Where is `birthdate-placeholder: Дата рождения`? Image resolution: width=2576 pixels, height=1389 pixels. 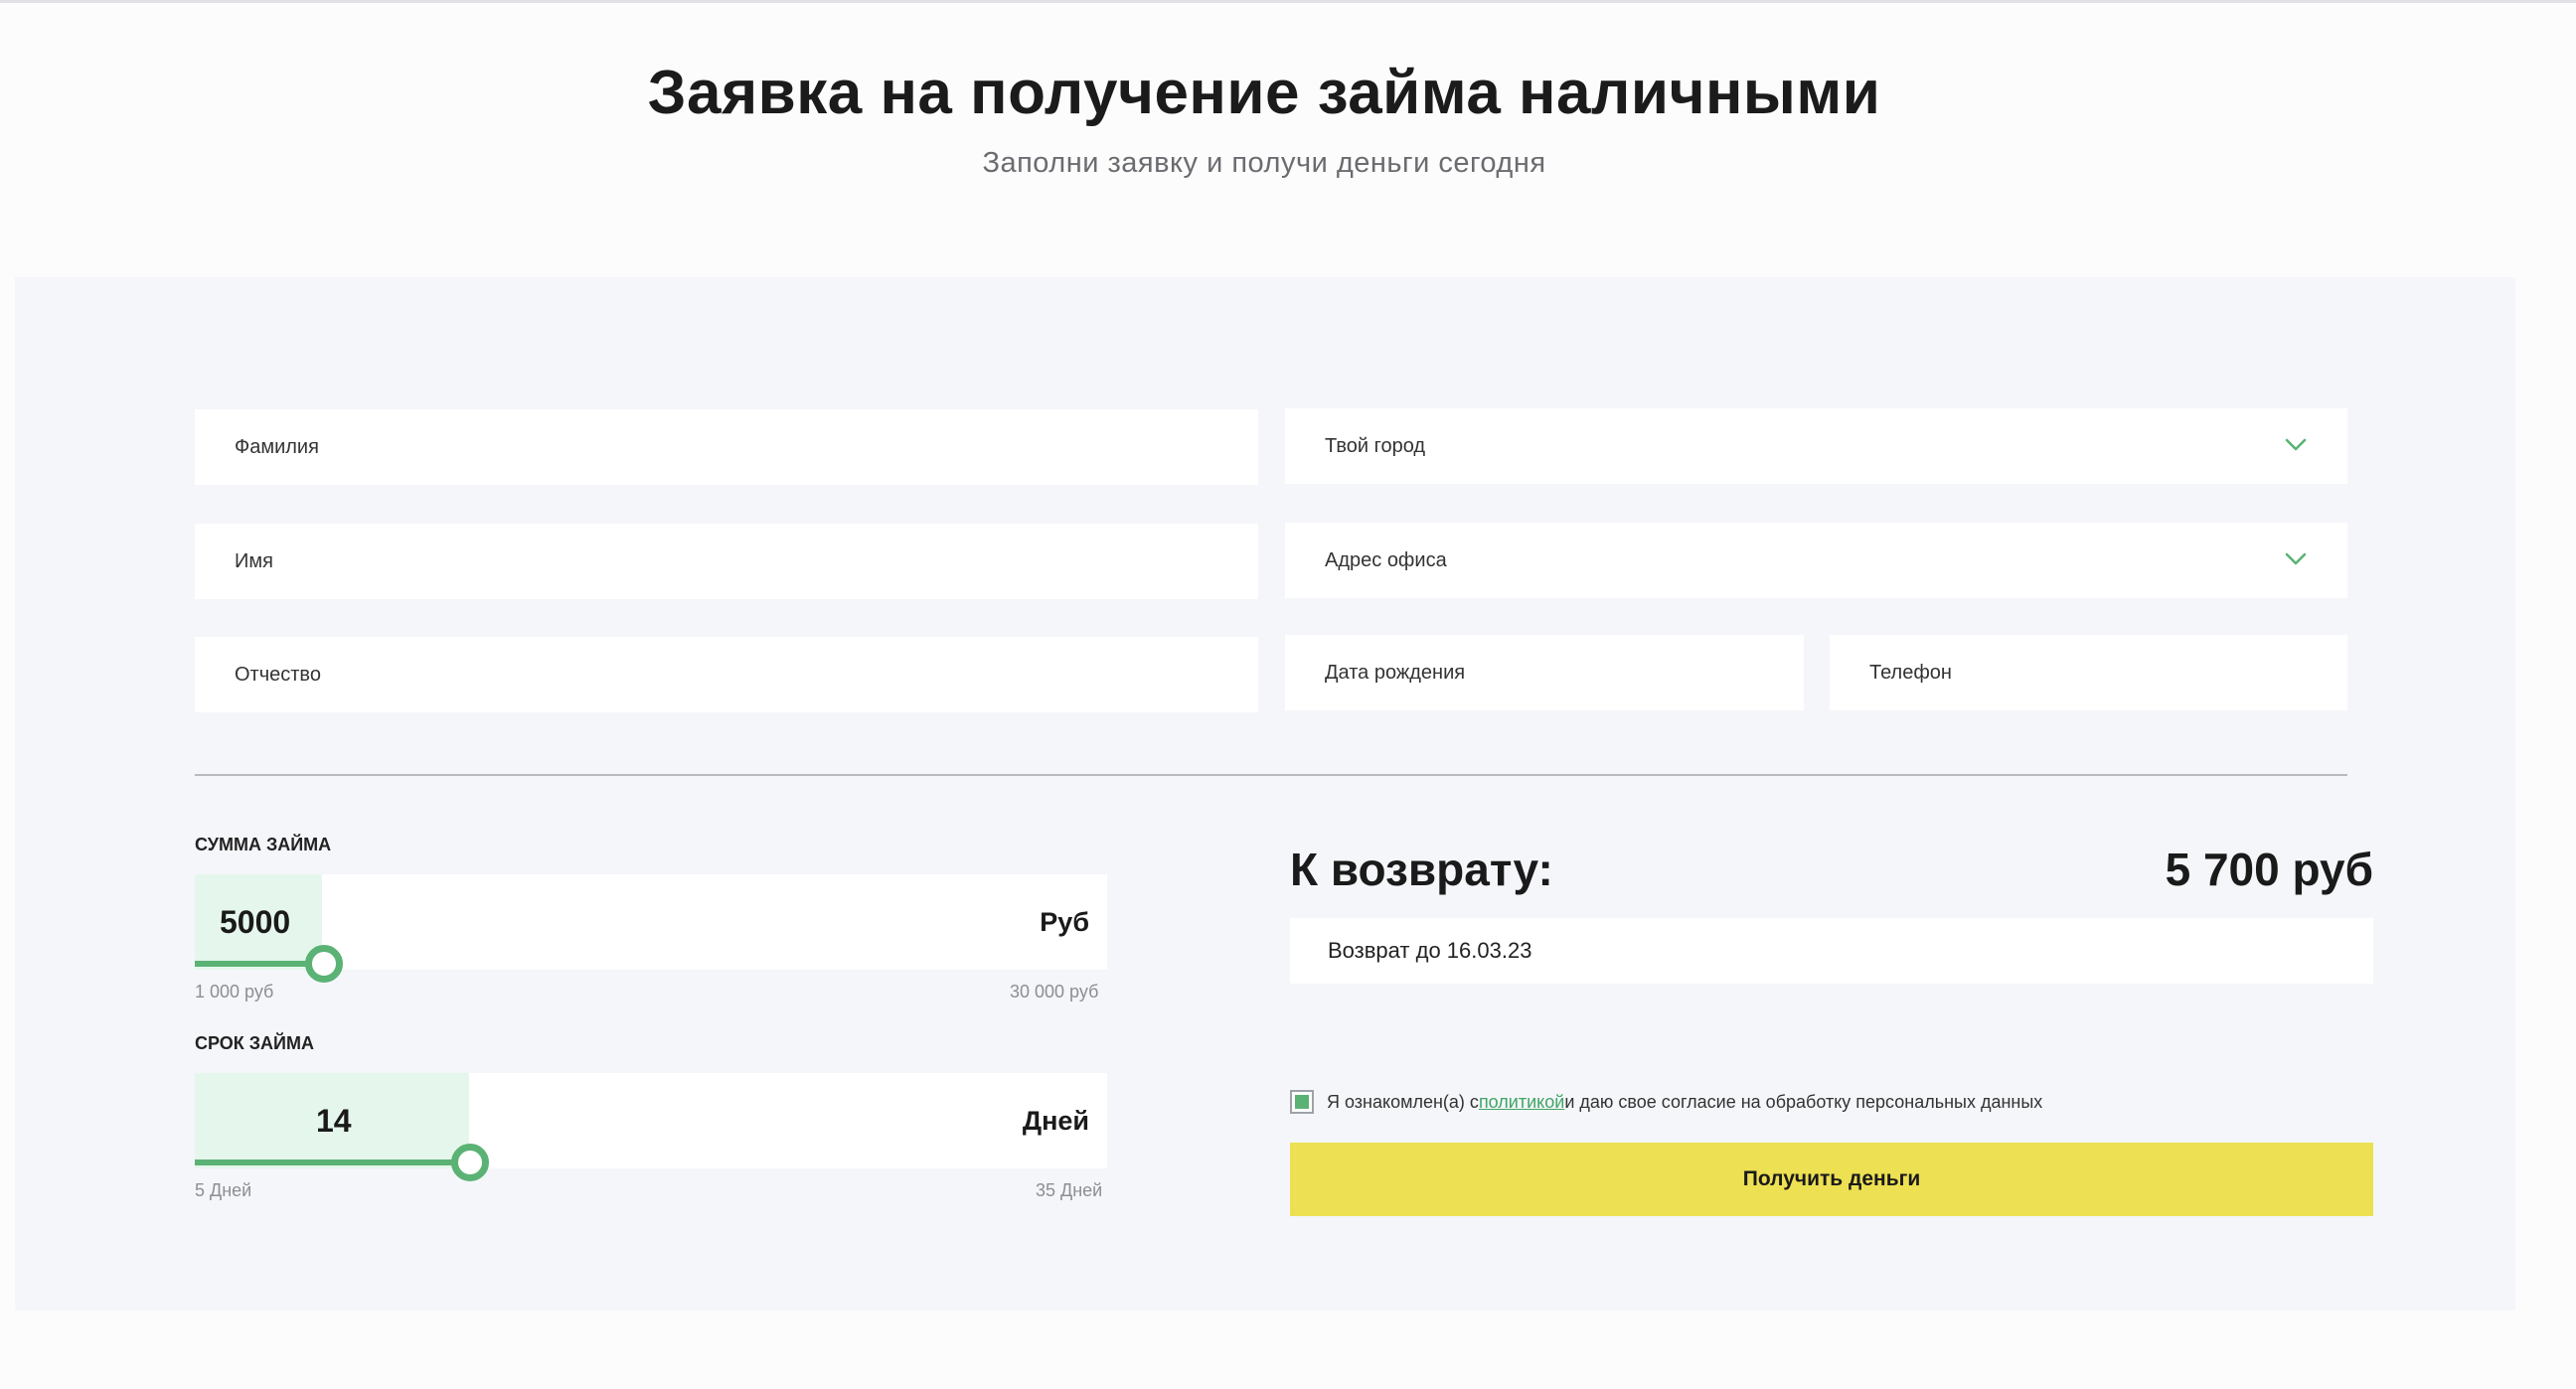
birthdate-placeholder: Дата рождения is located at coordinates (1395, 672).